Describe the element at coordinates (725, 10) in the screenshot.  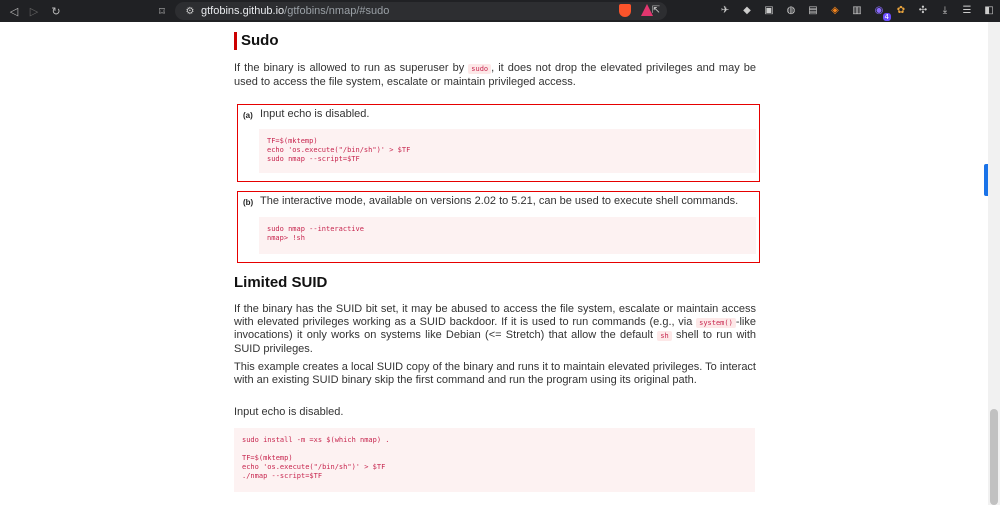
I see `extension-icon: ✈` at that location.